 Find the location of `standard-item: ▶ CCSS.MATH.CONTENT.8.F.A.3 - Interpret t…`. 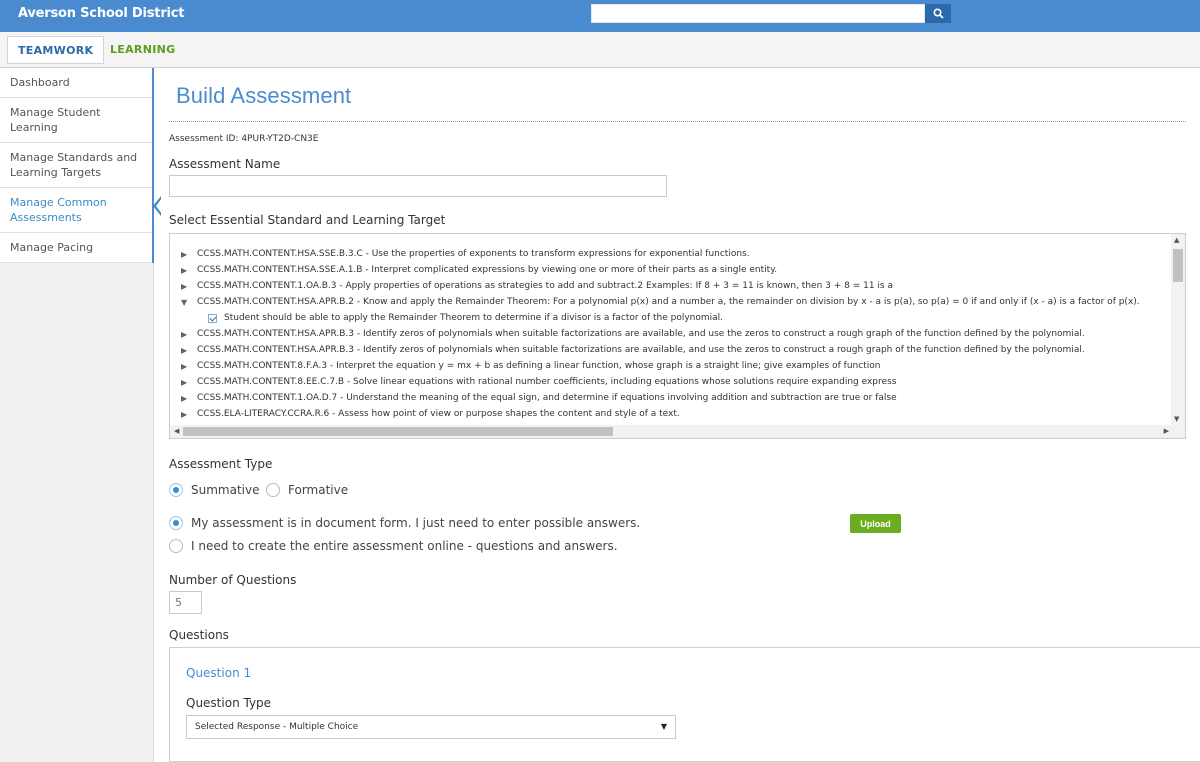

standard-item: ▶ CCSS.MATH.CONTENT.8.F.A.3 - Interpret t… is located at coordinates (676, 366).